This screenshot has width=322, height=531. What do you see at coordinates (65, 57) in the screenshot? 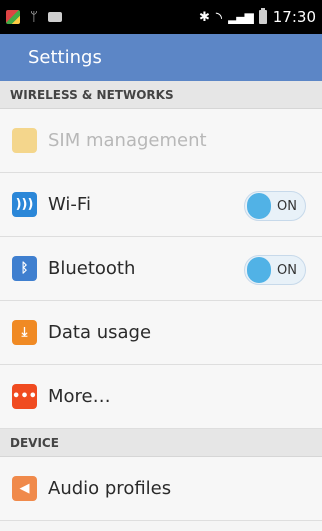
I see `page-title: Settings` at bounding box center [65, 57].